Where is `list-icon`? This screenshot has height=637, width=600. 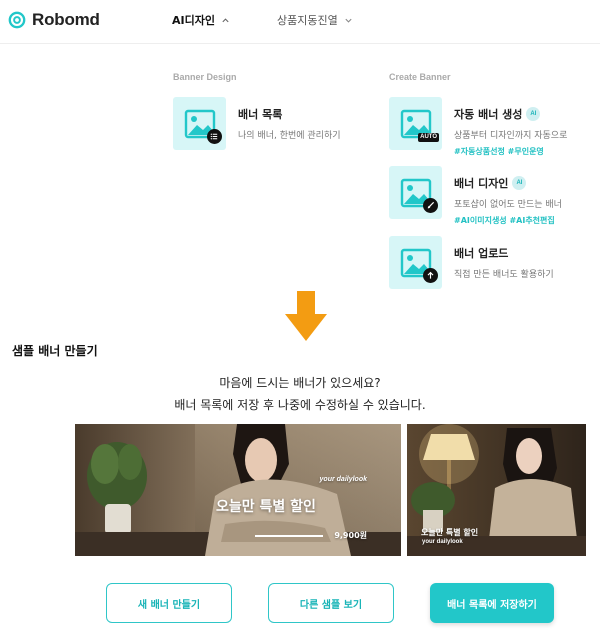 list-icon is located at coordinates (214, 136).